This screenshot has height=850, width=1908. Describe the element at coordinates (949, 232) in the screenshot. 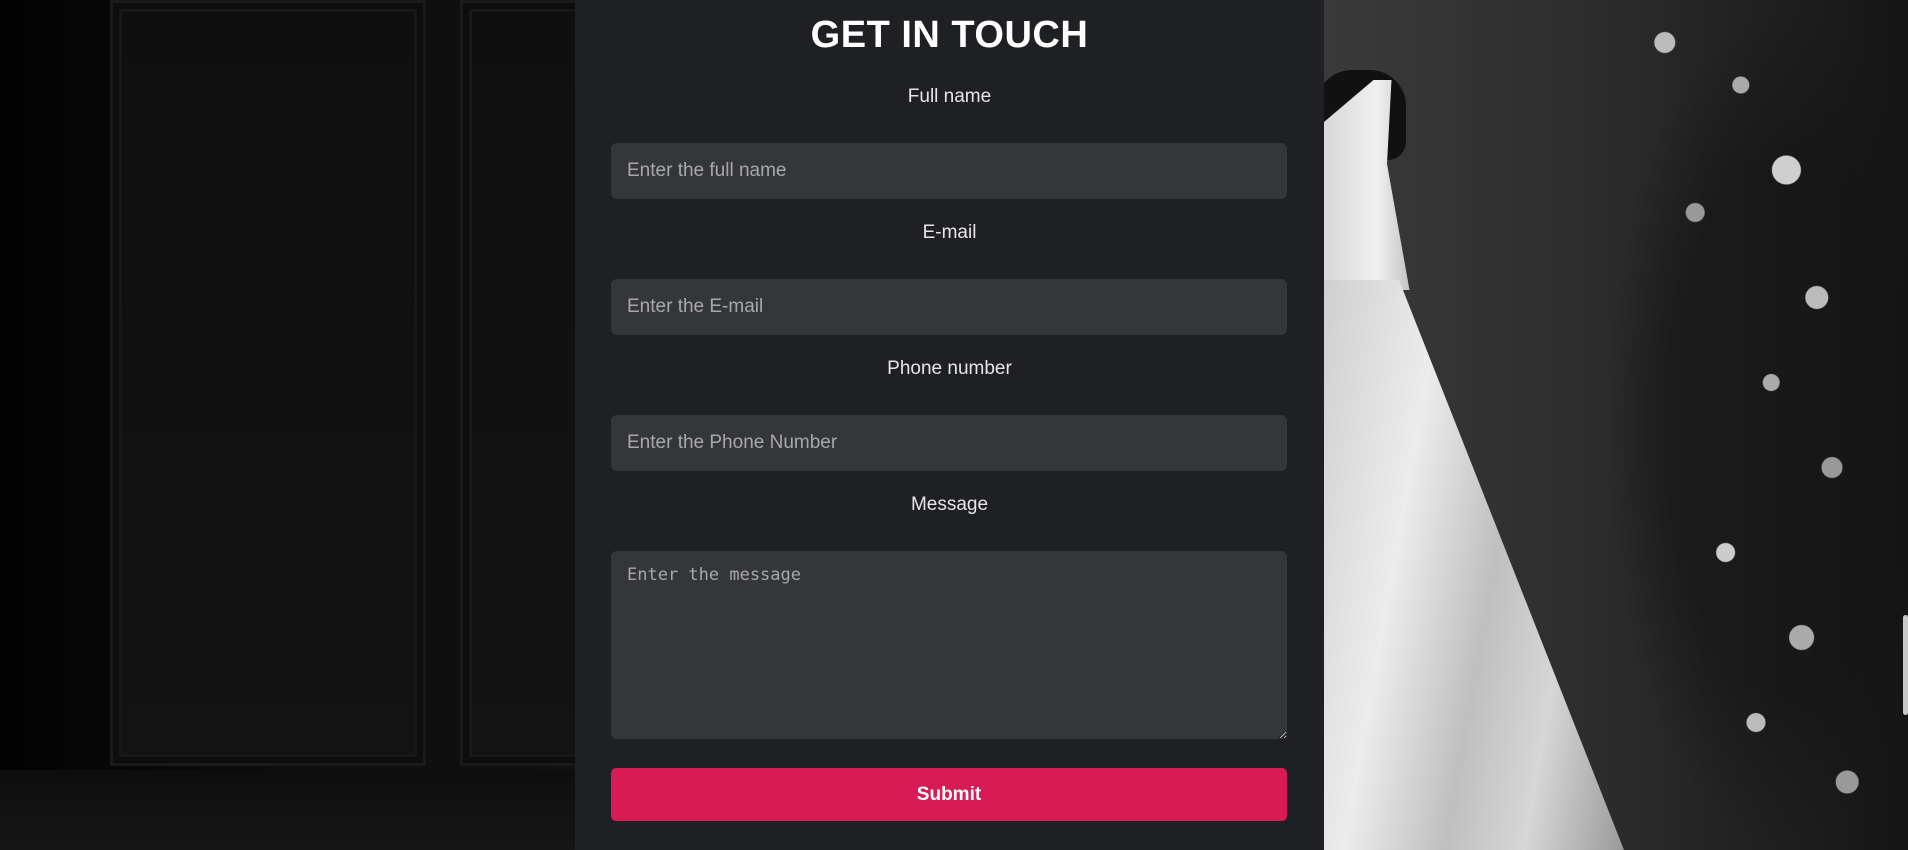

I see `email-label: E-mail` at that location.